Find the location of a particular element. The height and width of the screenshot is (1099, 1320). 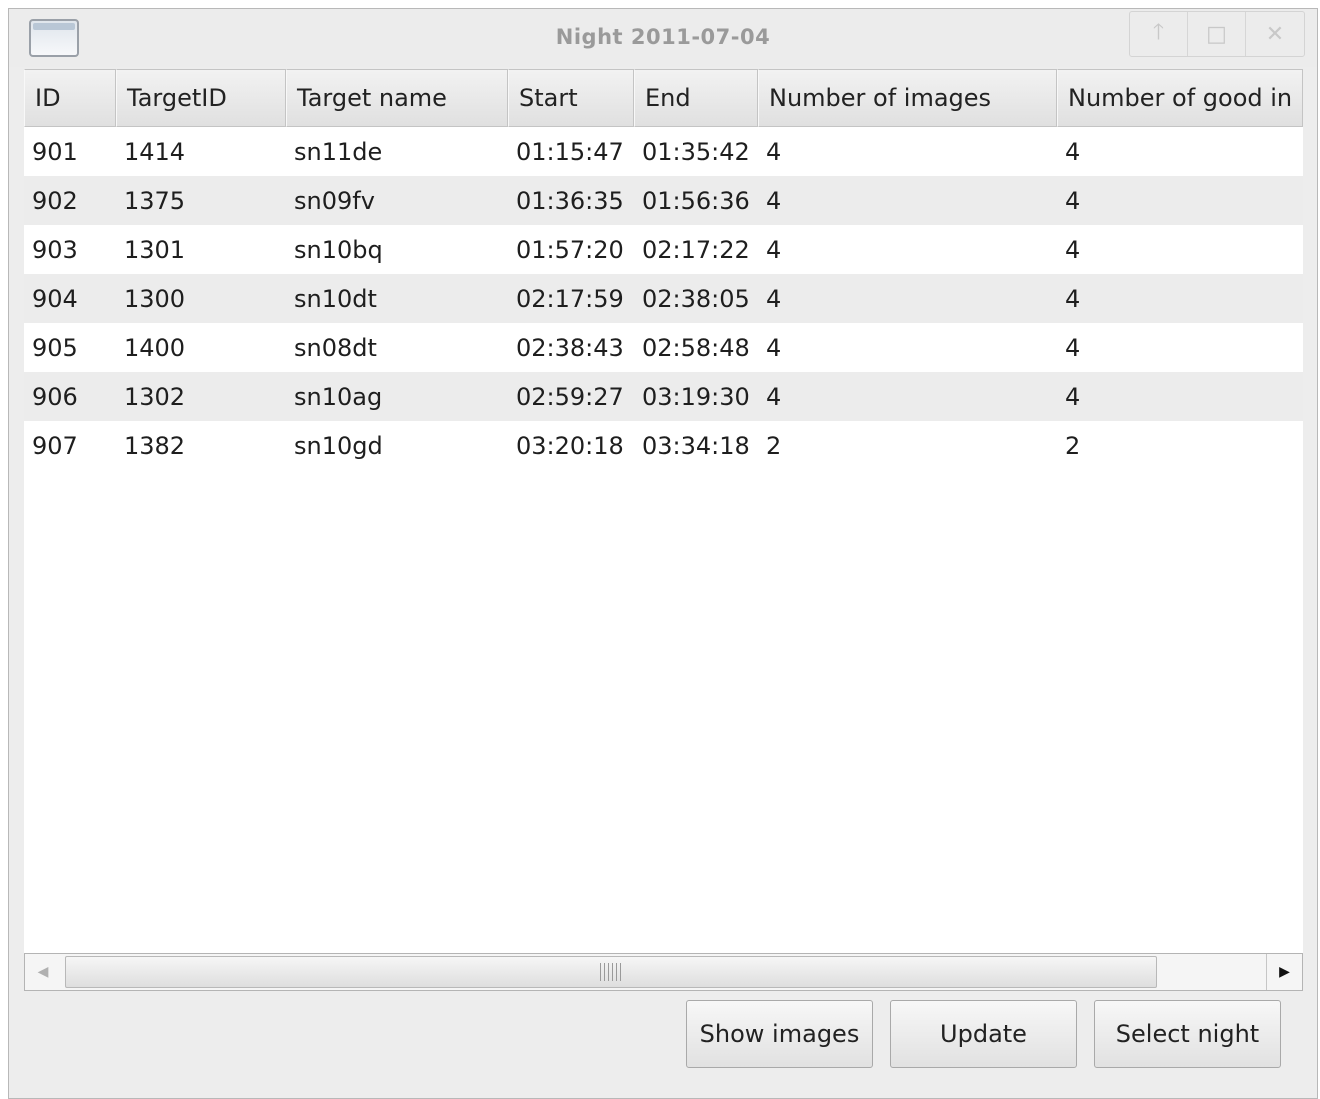

table-row: 902 1375 sn09fv 01:36:35 01:56:36 4 4 is located at coordinates (663, 200).